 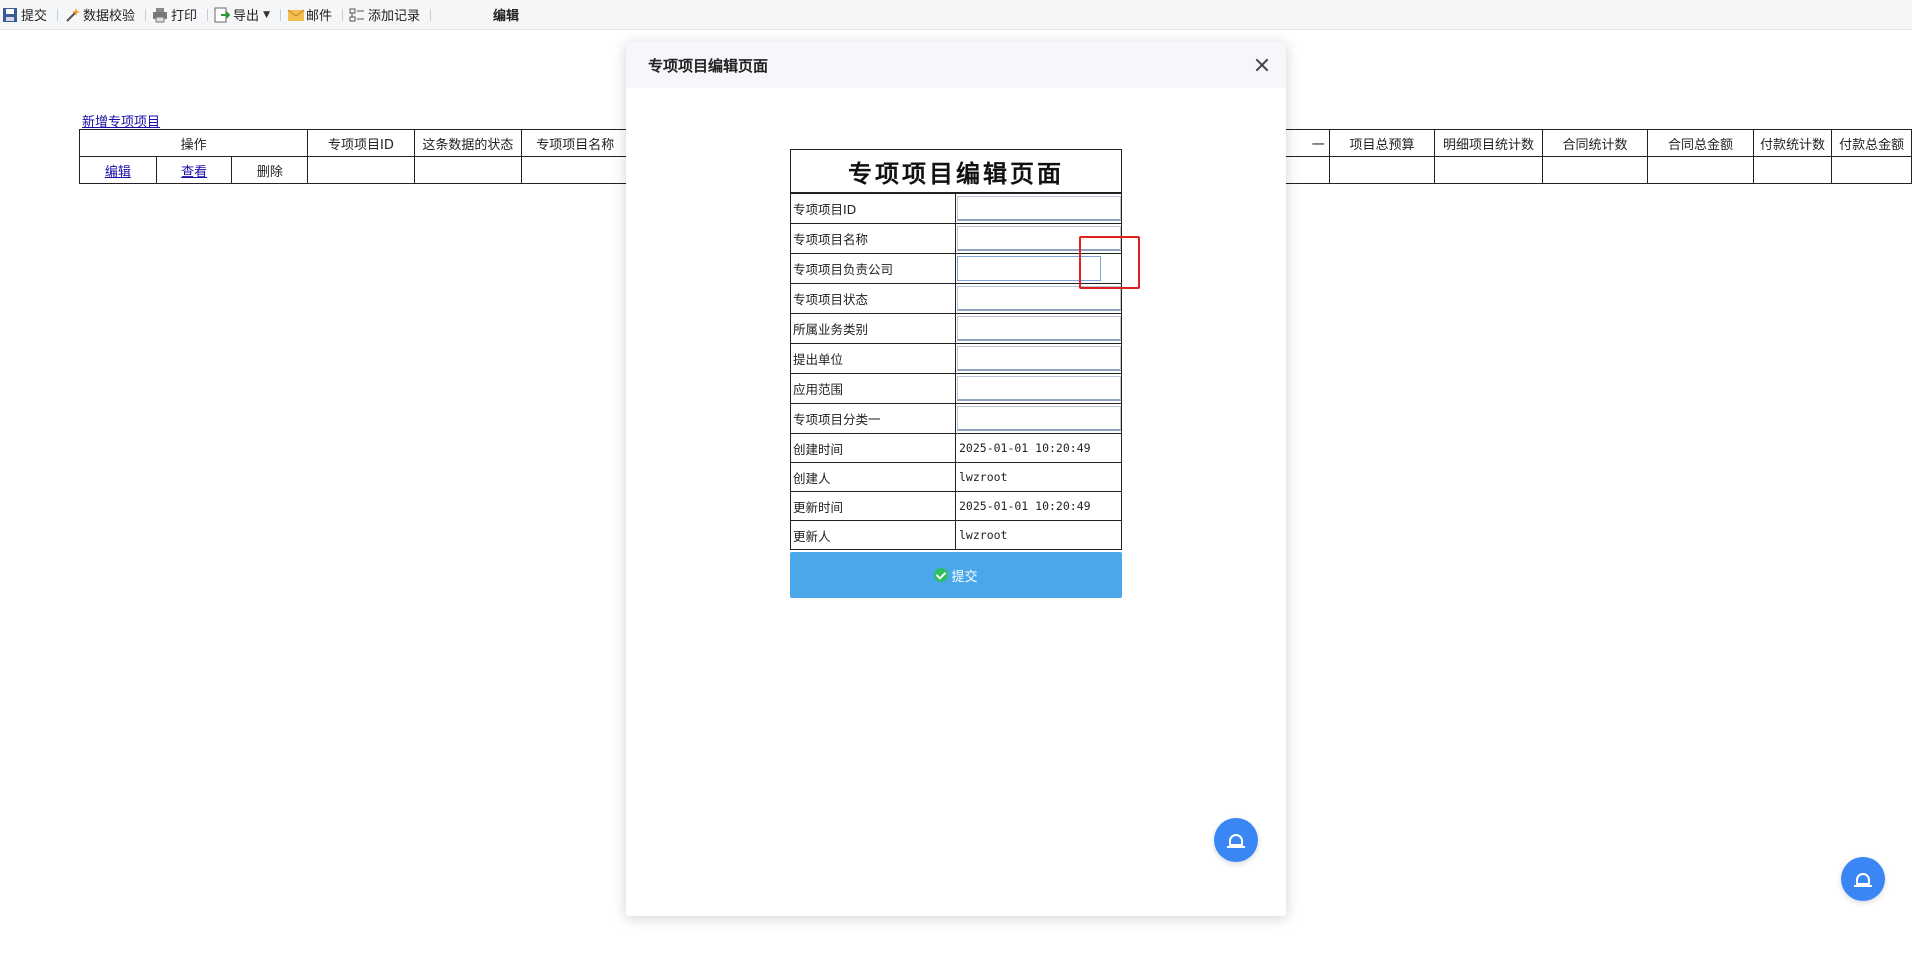 I want to click on field-label: 更新时间, so click(x=873, y=506).